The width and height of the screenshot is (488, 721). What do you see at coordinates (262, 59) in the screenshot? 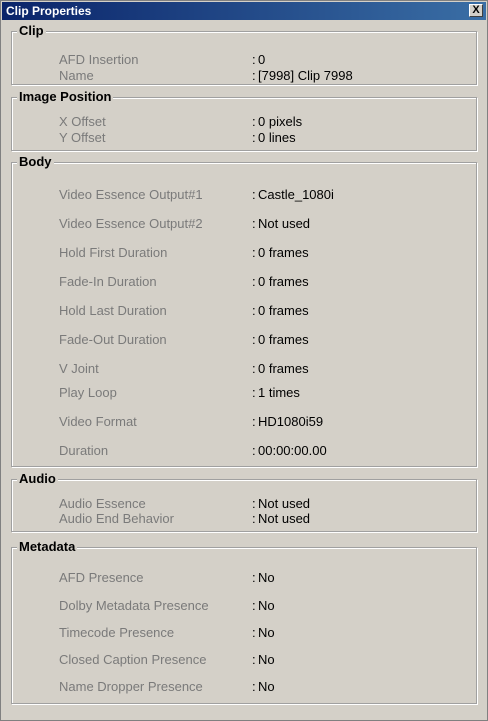
I see `field-value: 0` at bounding box center [262, 59].